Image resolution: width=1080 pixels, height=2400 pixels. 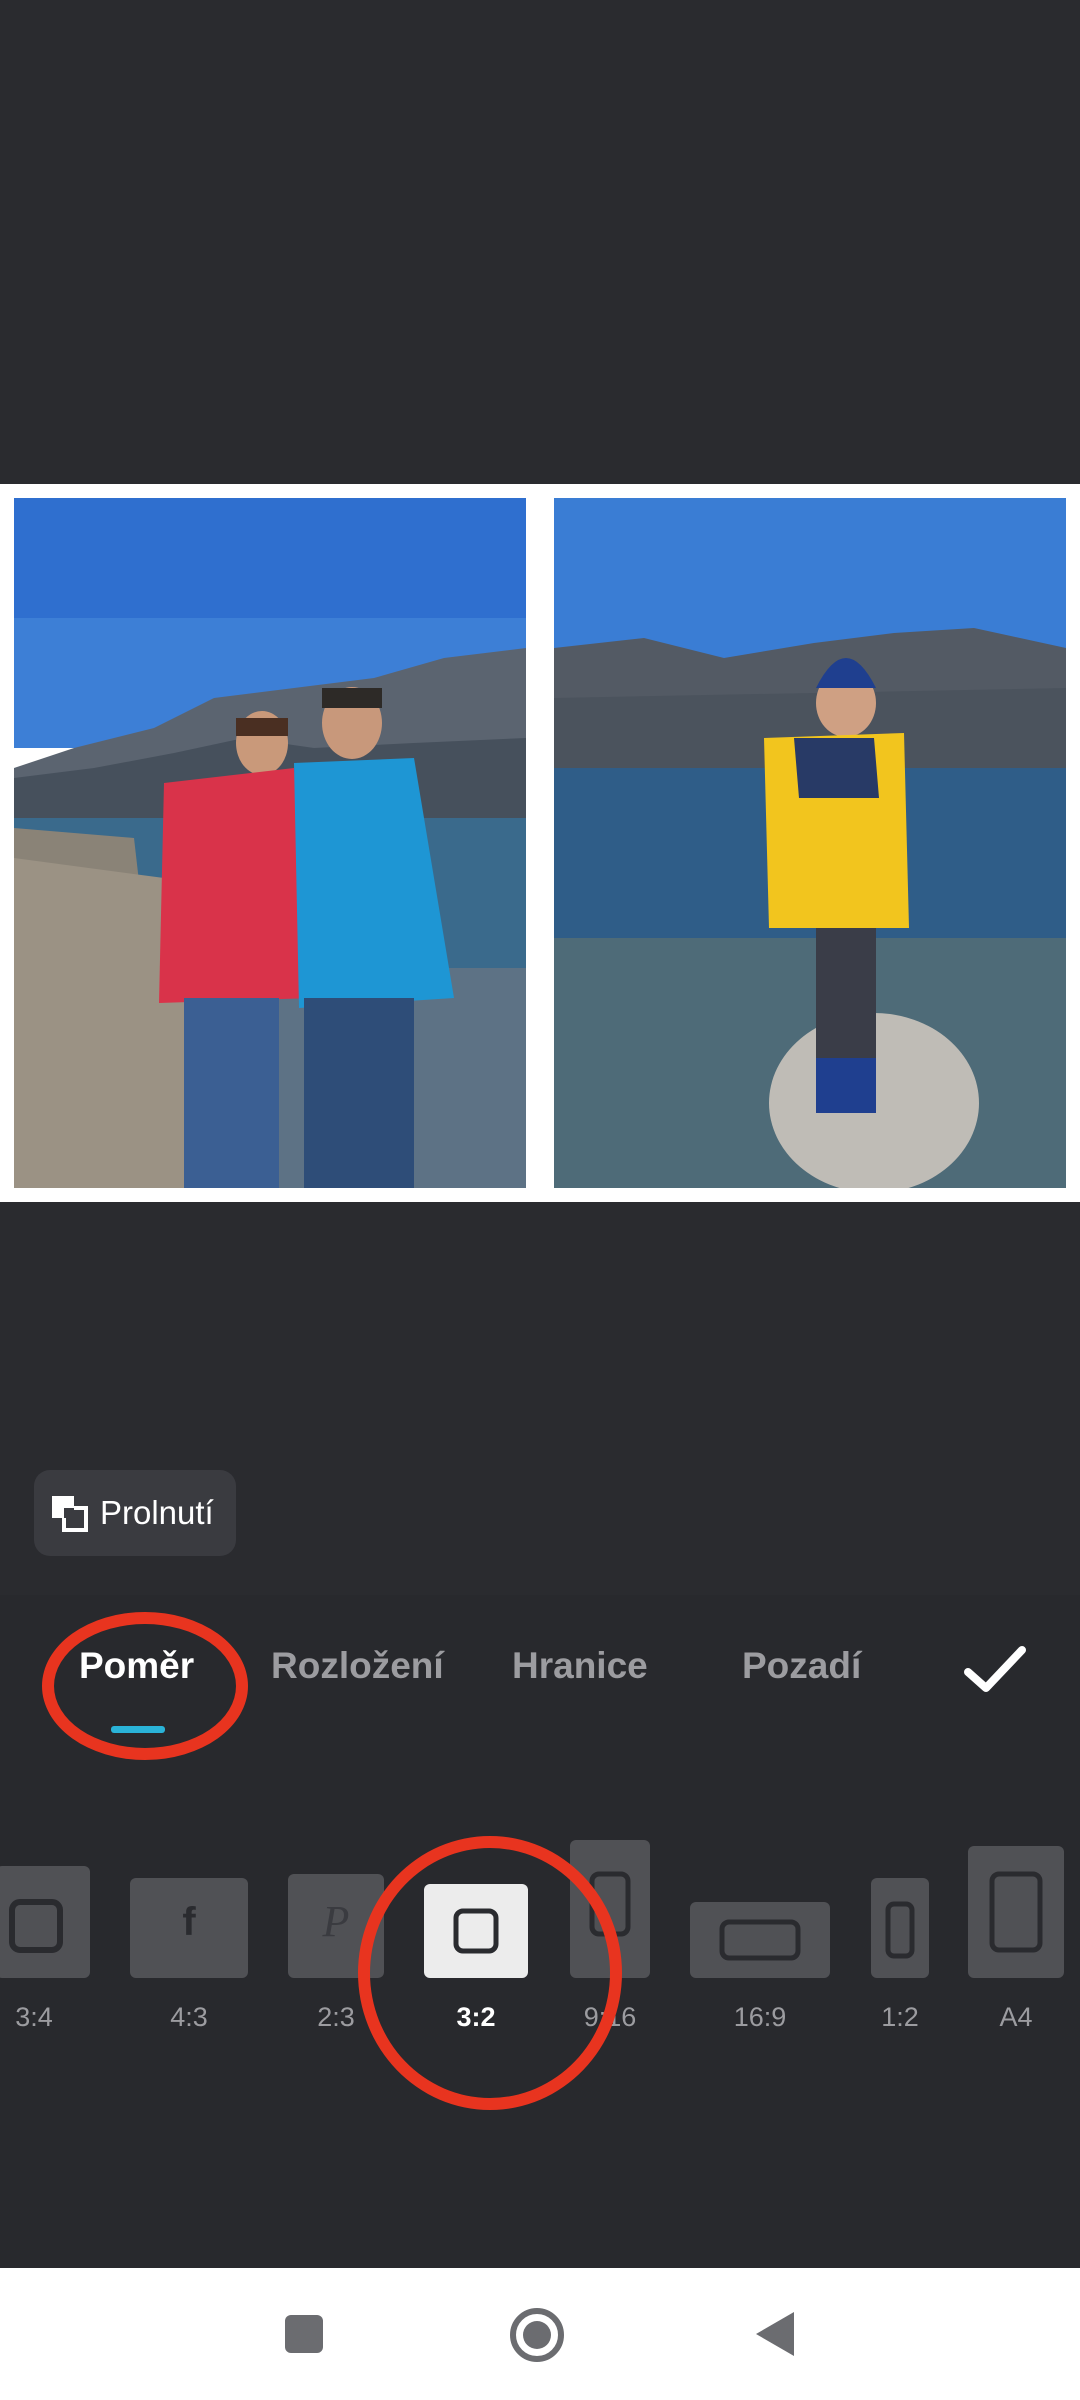 What do you see at coordinates (900, 1930) in the screenshot?
I see `ratio-1-2-icon` at bounding box center [900, 1930].